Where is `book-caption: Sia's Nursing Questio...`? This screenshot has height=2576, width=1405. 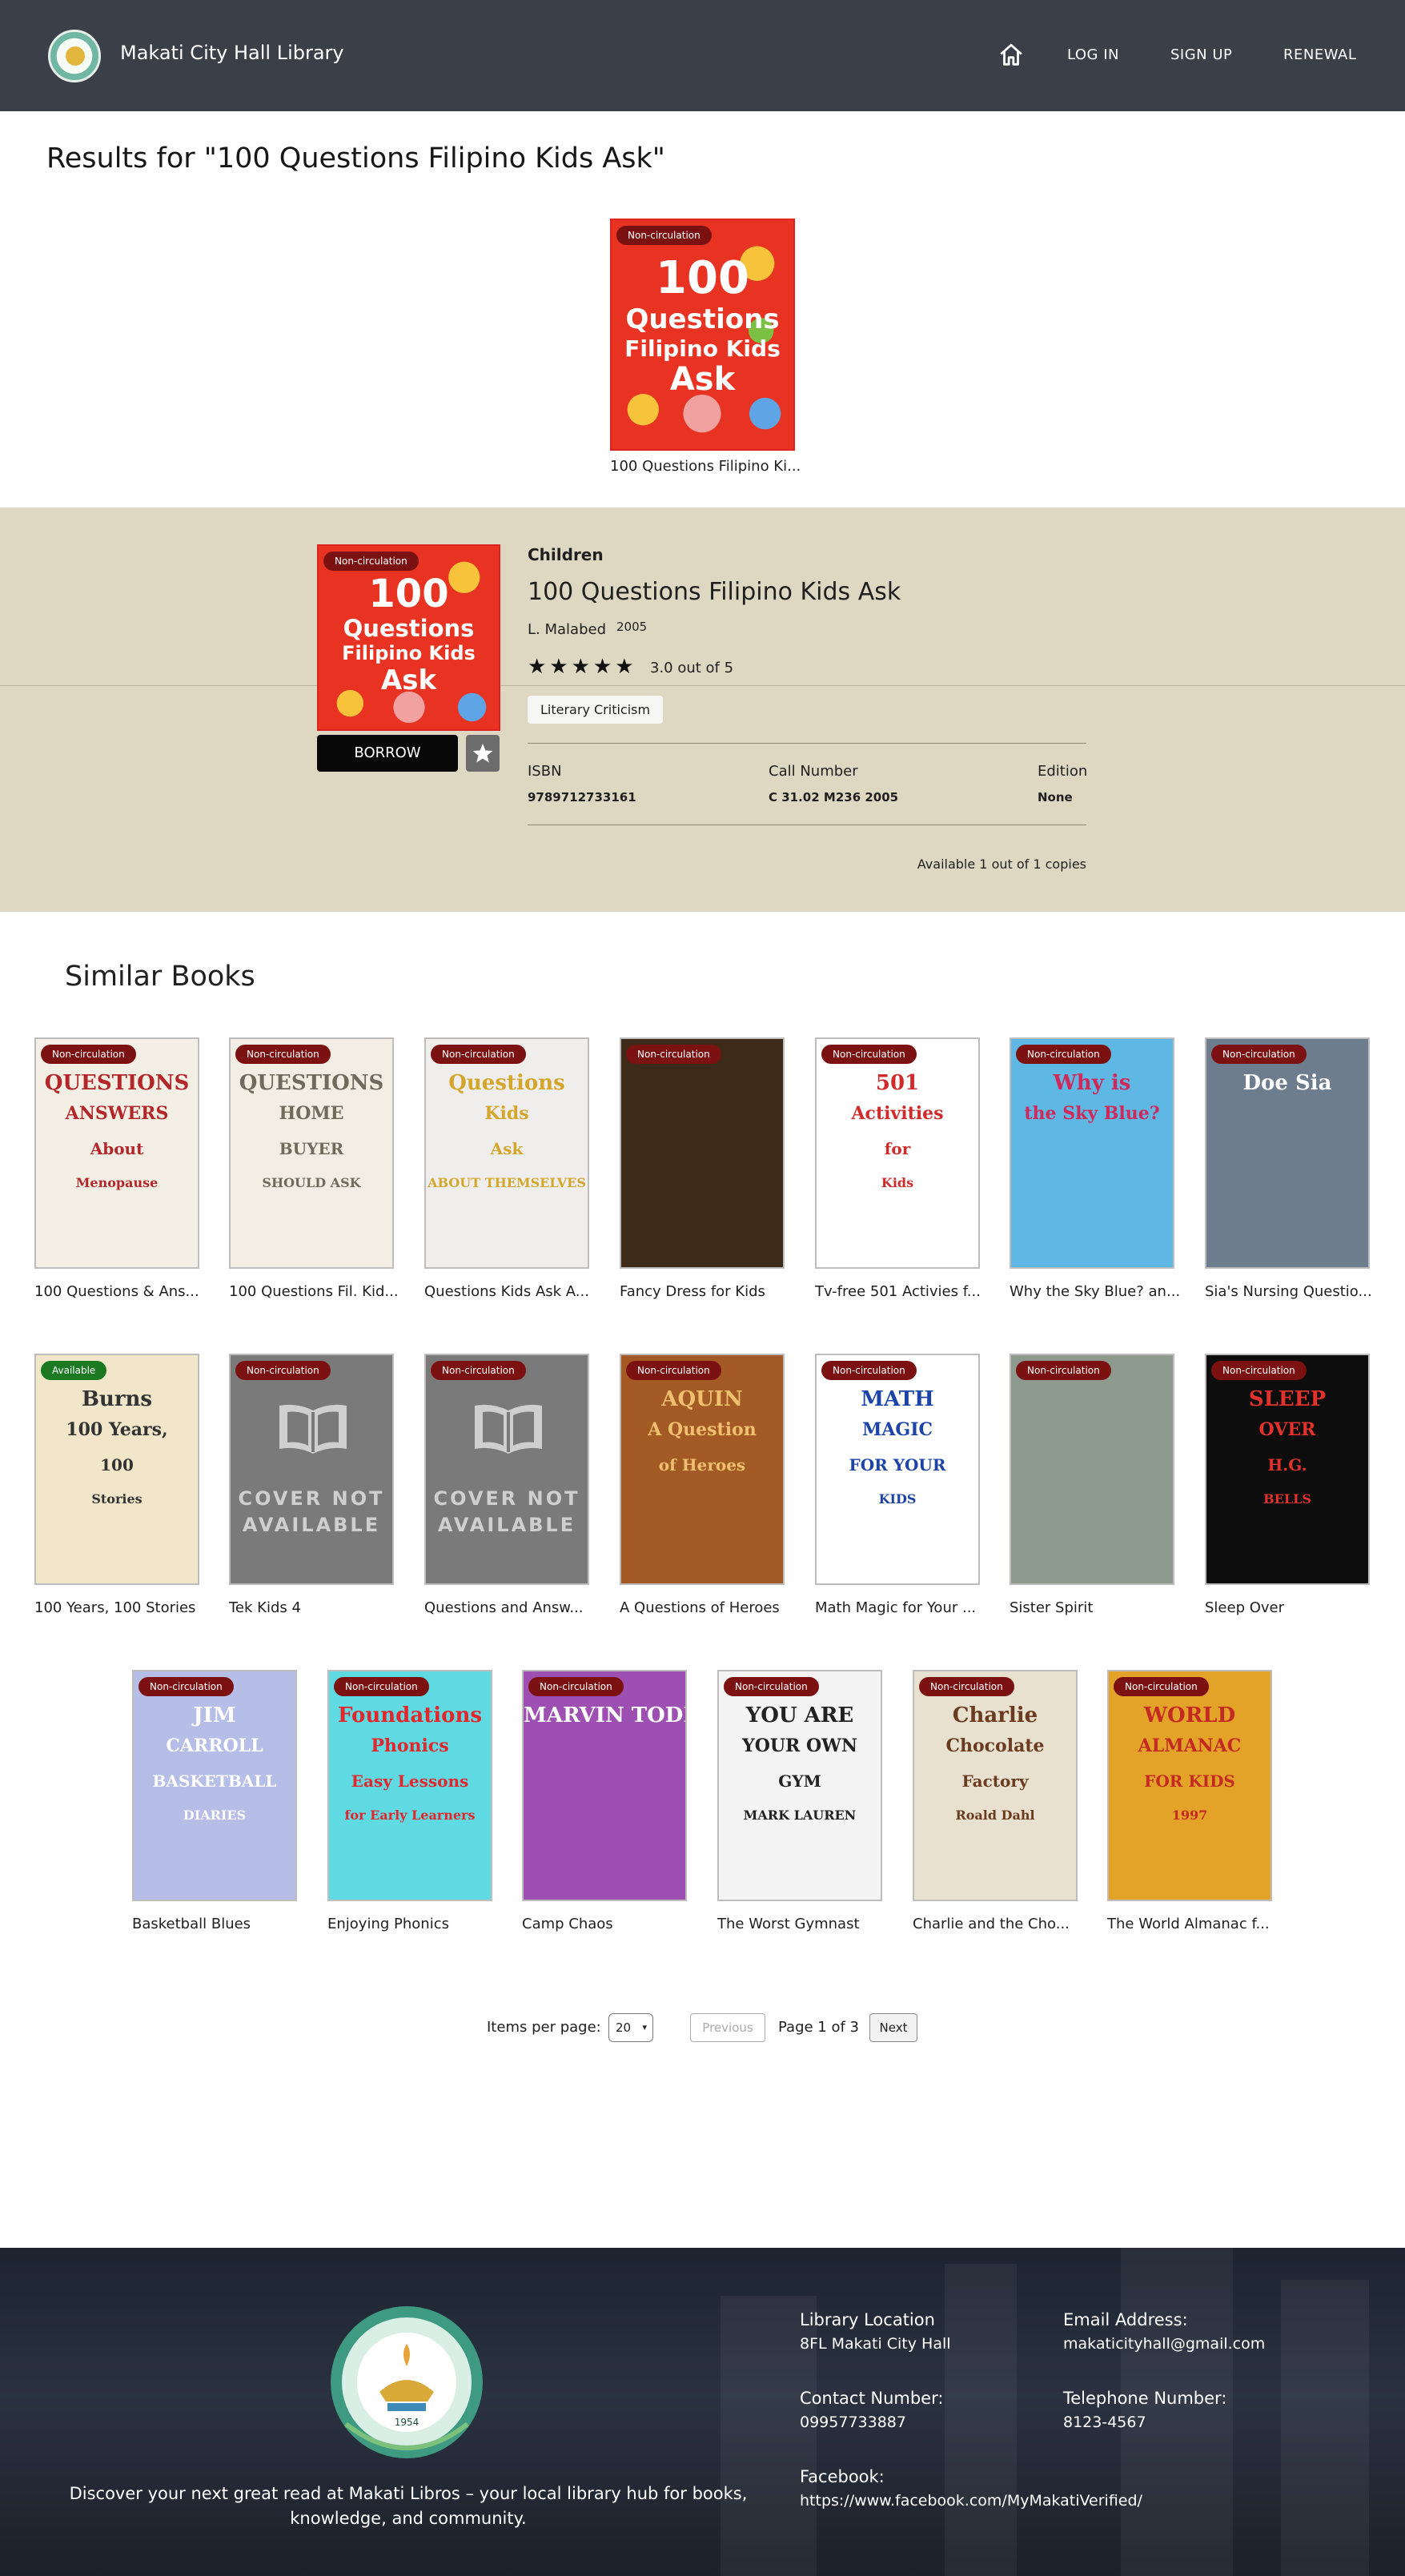
book-caption: Sia's Nursing Questio... is located at coordinates (1295, 1292).